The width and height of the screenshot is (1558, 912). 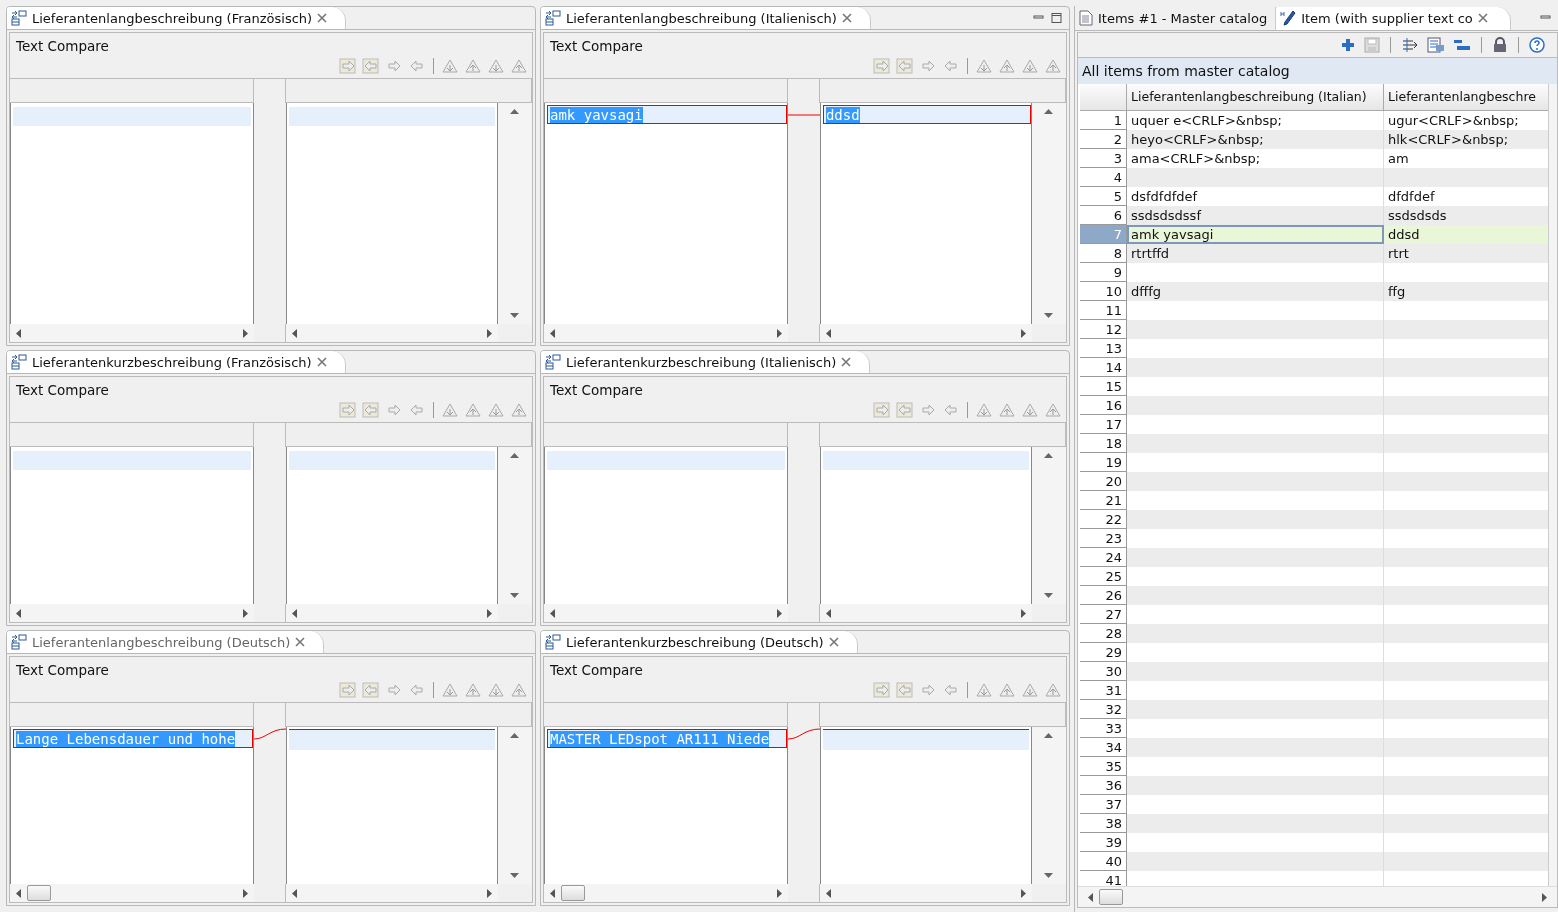 What do you see at coordinates (706, 18) in the screenshot?
I see `editor-tab: Lieferantenlangbeschreibung (Italienisch)` at bounding box center [706, 18].